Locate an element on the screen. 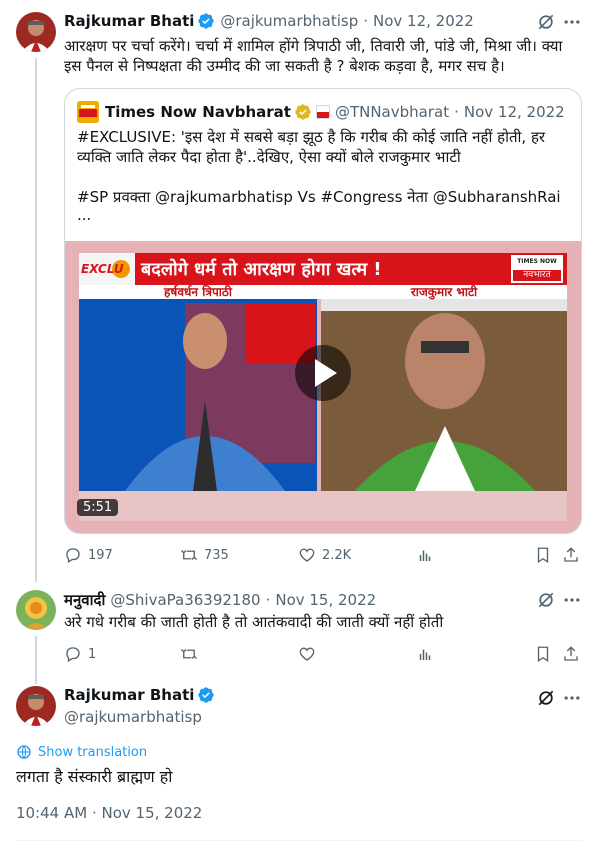  reply-button: 197 is located at coordinates (88, 555).